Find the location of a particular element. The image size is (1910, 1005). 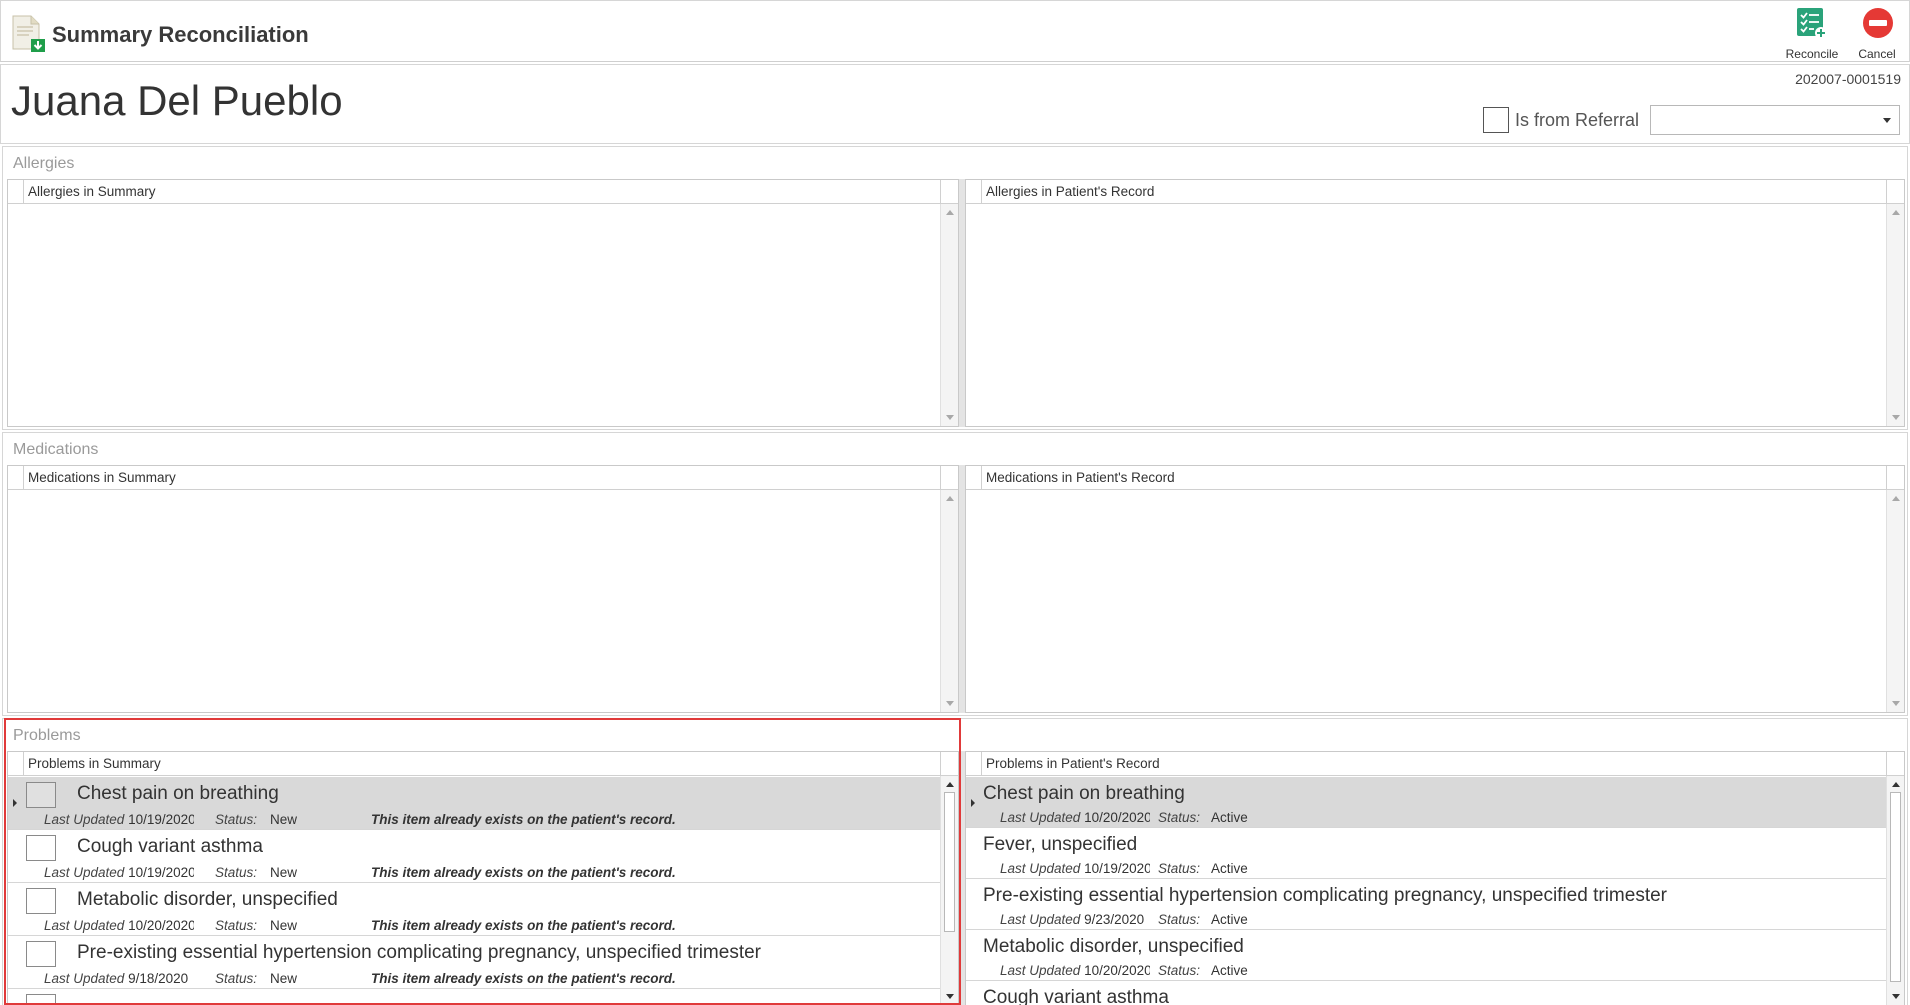

problem-name: Metabolic disorder, unspecified is located at coordinates (1113, 946).